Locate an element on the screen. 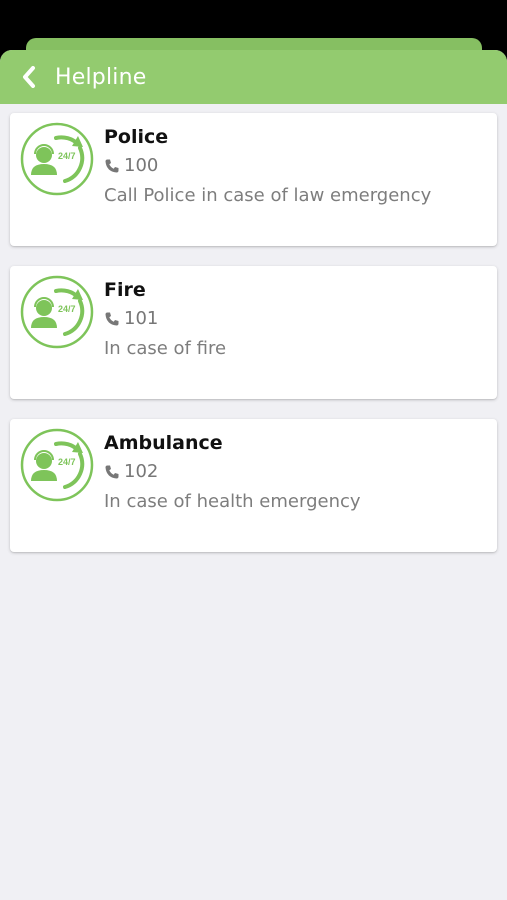 Image resolution: width=507 pixels, height=900 pixels. helpline-card-fire: 24/7 Fire 101 In case of fire is located at coordinates (253, 332).